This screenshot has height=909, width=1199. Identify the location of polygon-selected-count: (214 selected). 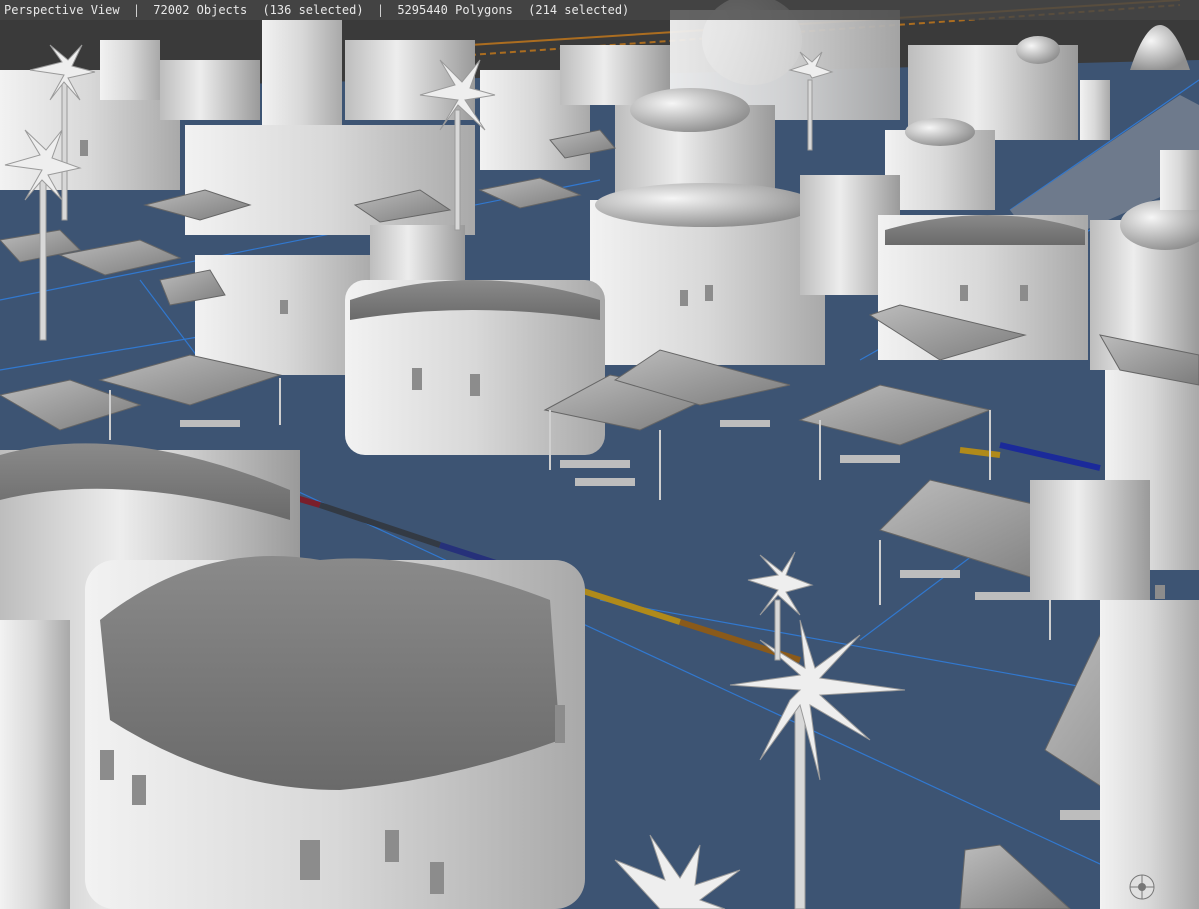
(579, 10).